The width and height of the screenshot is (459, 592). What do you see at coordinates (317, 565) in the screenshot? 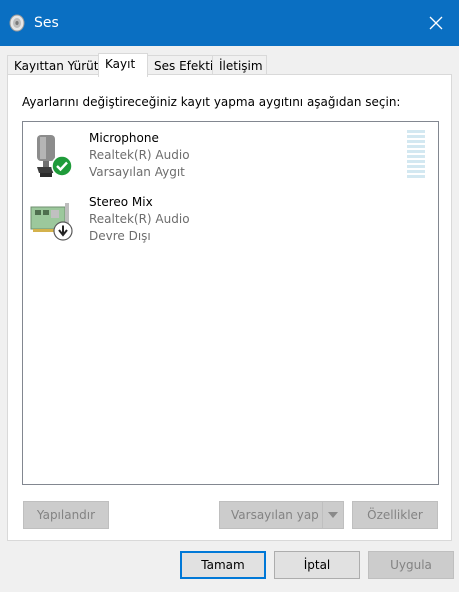
I see `cancel-button: İptal` at bounding box center [317, 565].